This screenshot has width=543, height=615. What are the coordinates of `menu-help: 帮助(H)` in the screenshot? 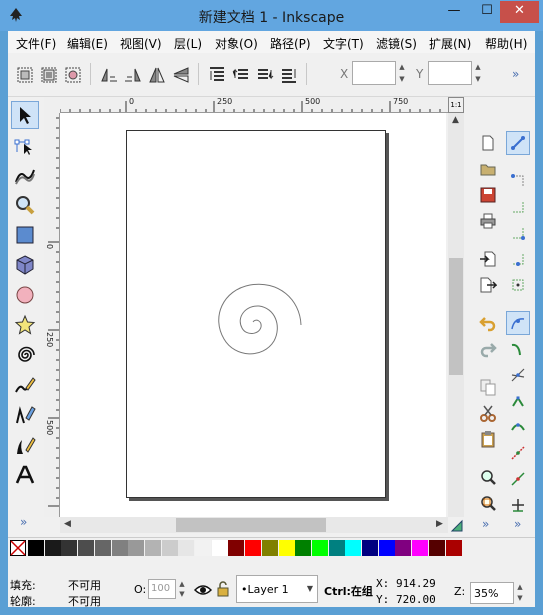 It's located at (506, 43).